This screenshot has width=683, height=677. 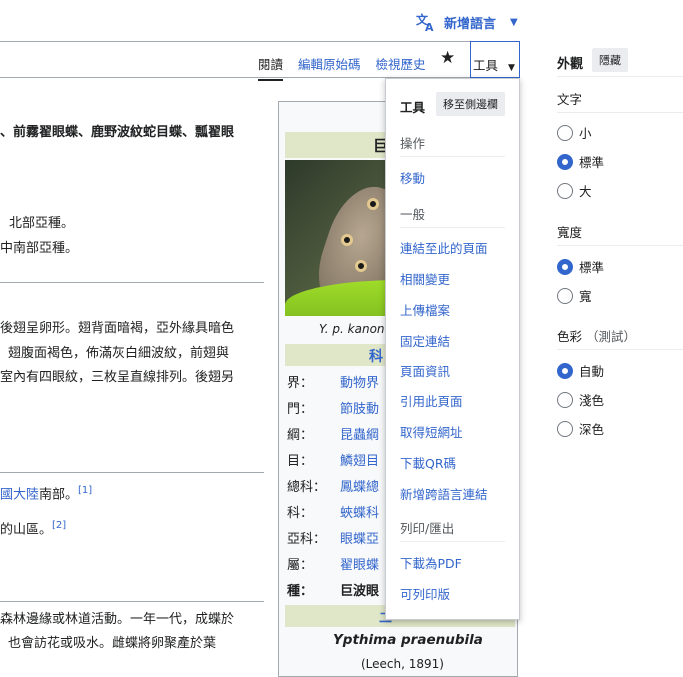 I want to click on color-beta-note: （測試）, so click(x=611, y=336).